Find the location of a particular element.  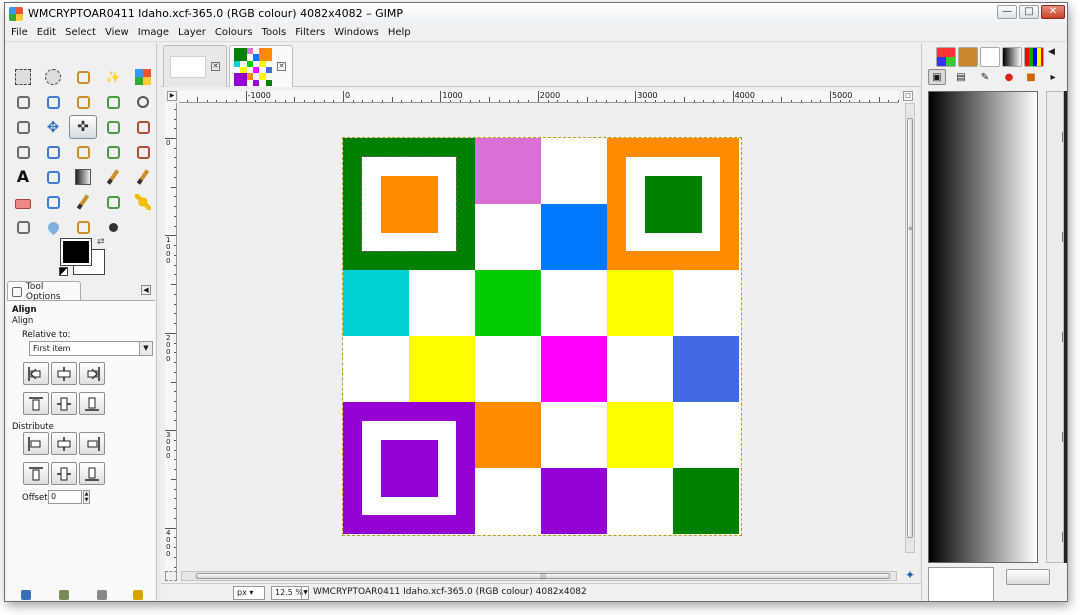

tool-button-color-picker is located at coordinates (113, 102).